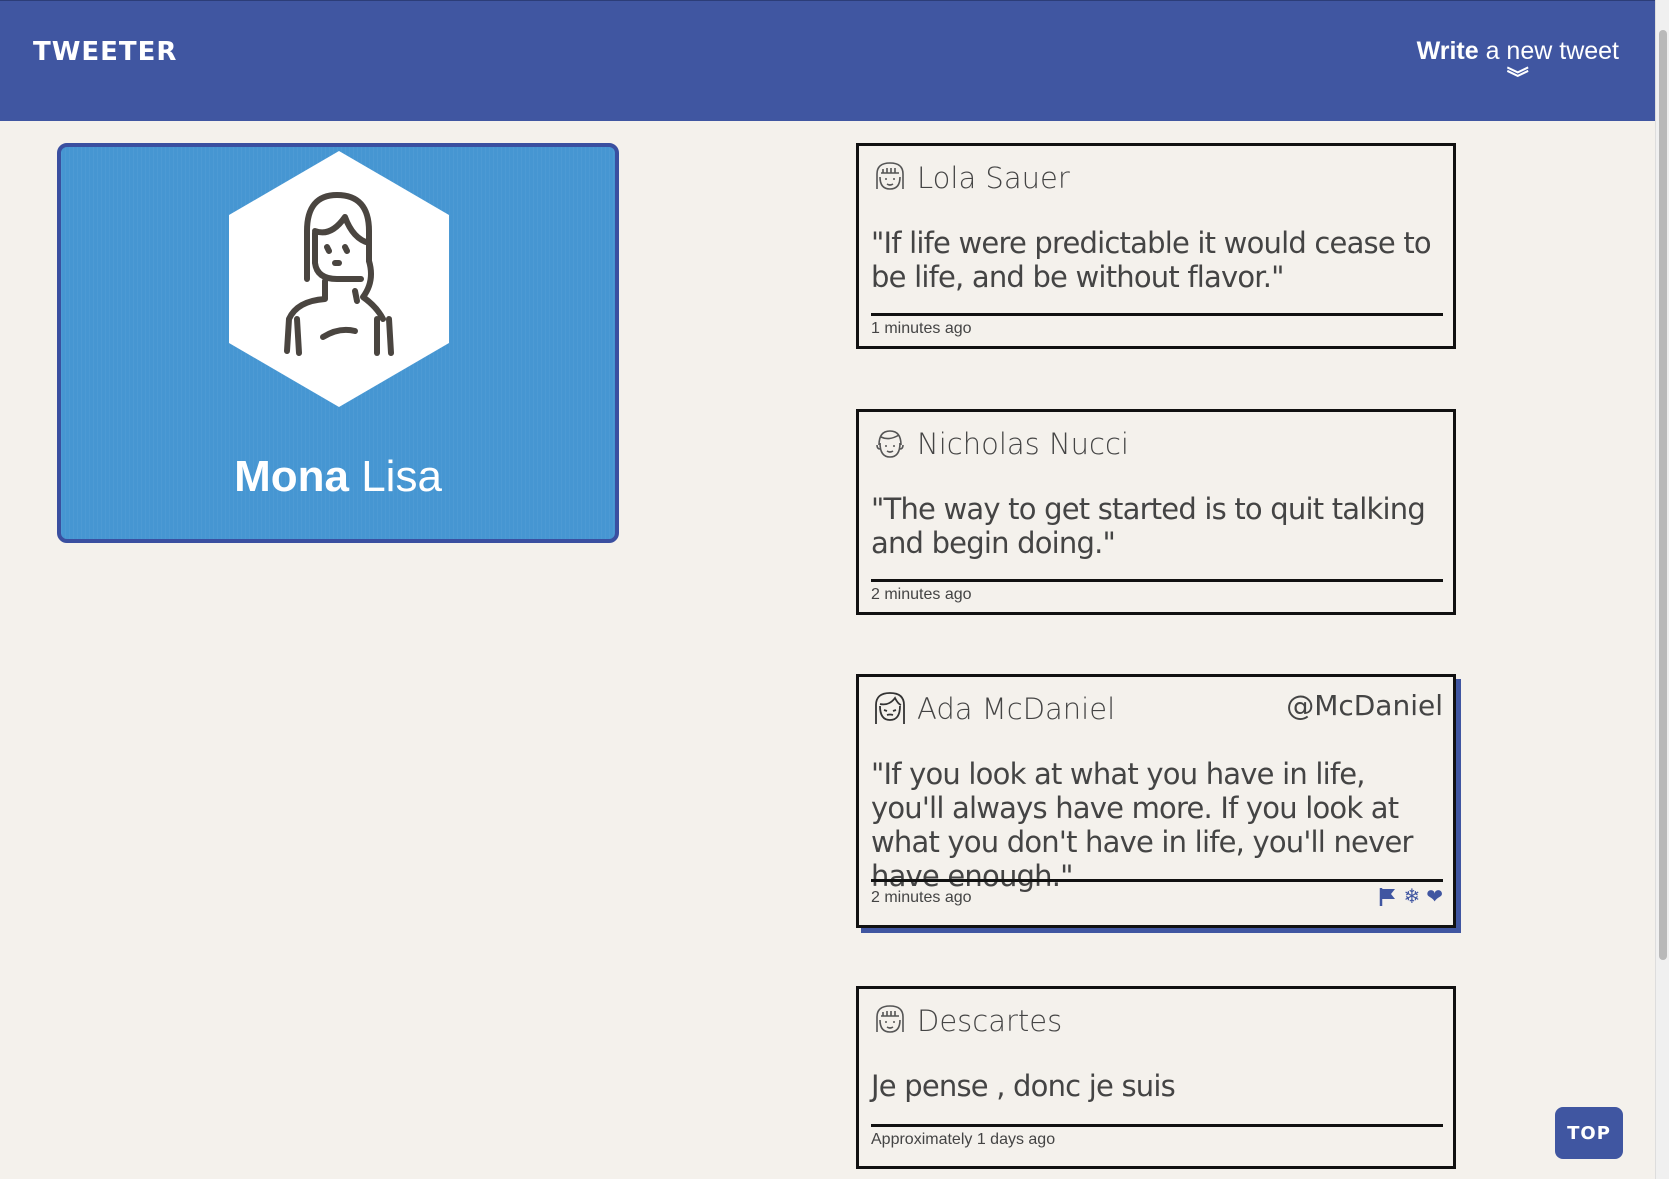  Describe the element at coordinates (1364, 705) in the screenshot. I see `tweet-handle: @McDaniel` at that location.